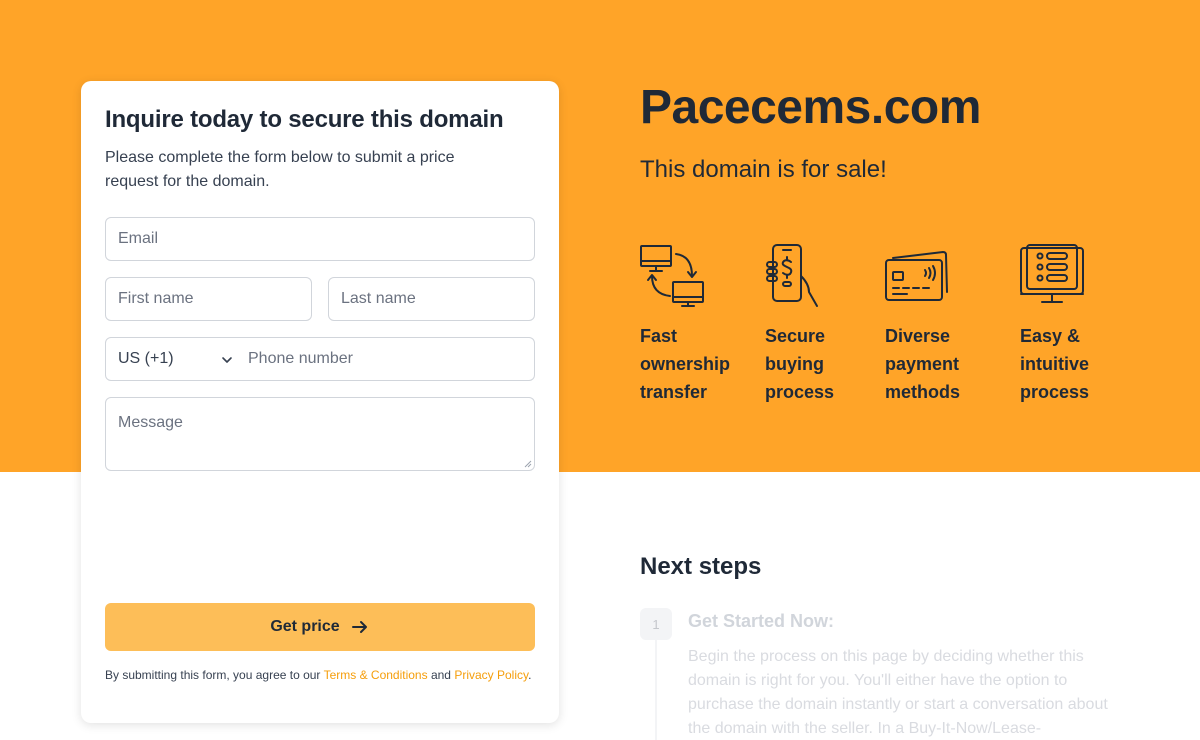 This screenshot has height=740, width=1200. Describe the element at coordinates (701, 566) in the screenshot. I see `next-steps-title: Next steps` at that location.